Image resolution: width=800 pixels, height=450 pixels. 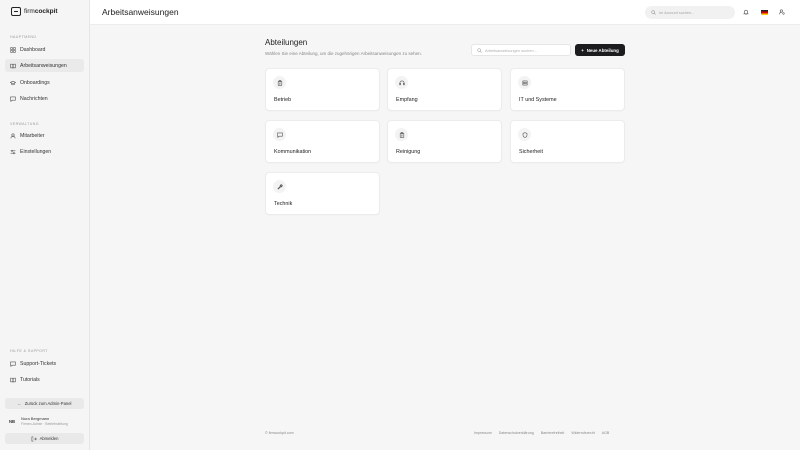 I want to click on footer-copyright: © firmcockpit.com, so click(x=279, y=433).